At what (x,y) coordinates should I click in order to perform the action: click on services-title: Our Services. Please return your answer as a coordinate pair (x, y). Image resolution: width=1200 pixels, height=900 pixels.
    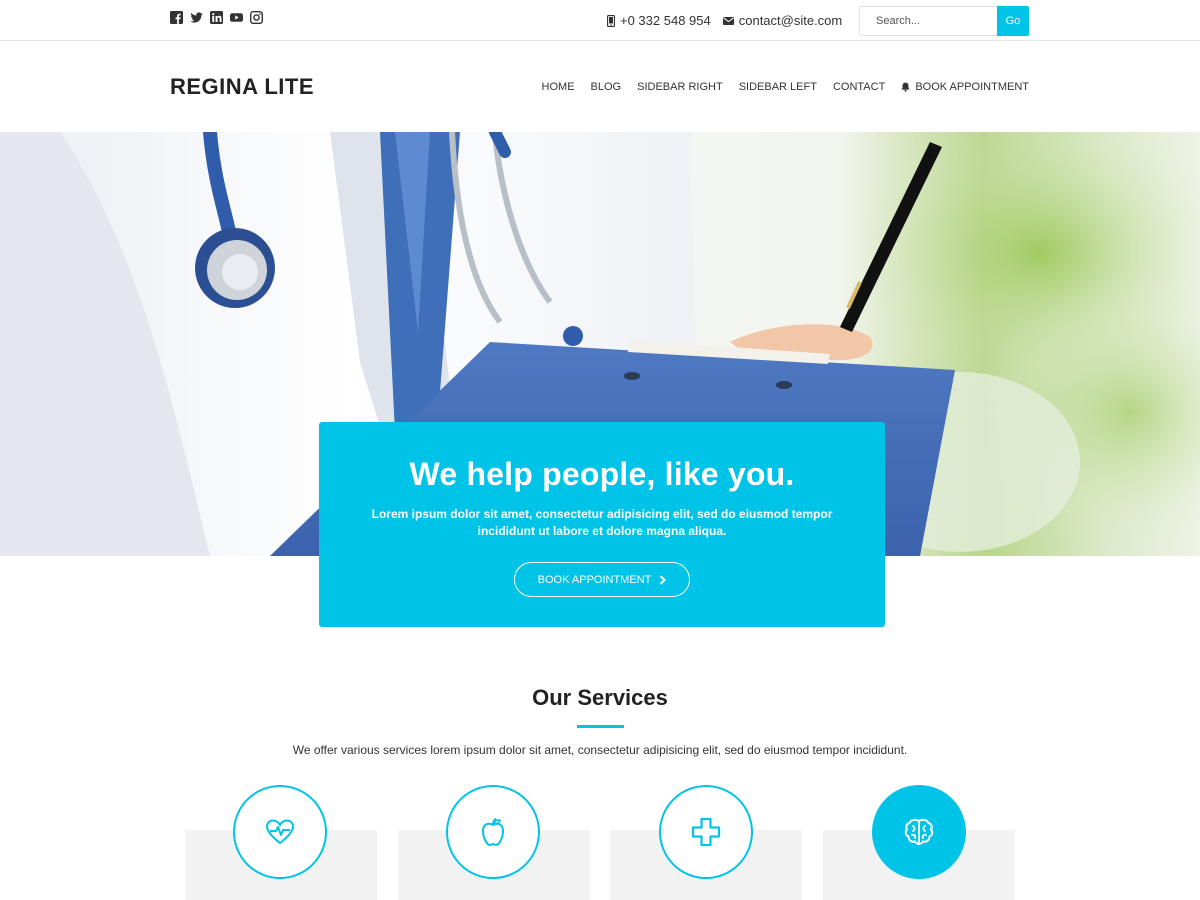
    Looking at the image, I should click on (600, 697).